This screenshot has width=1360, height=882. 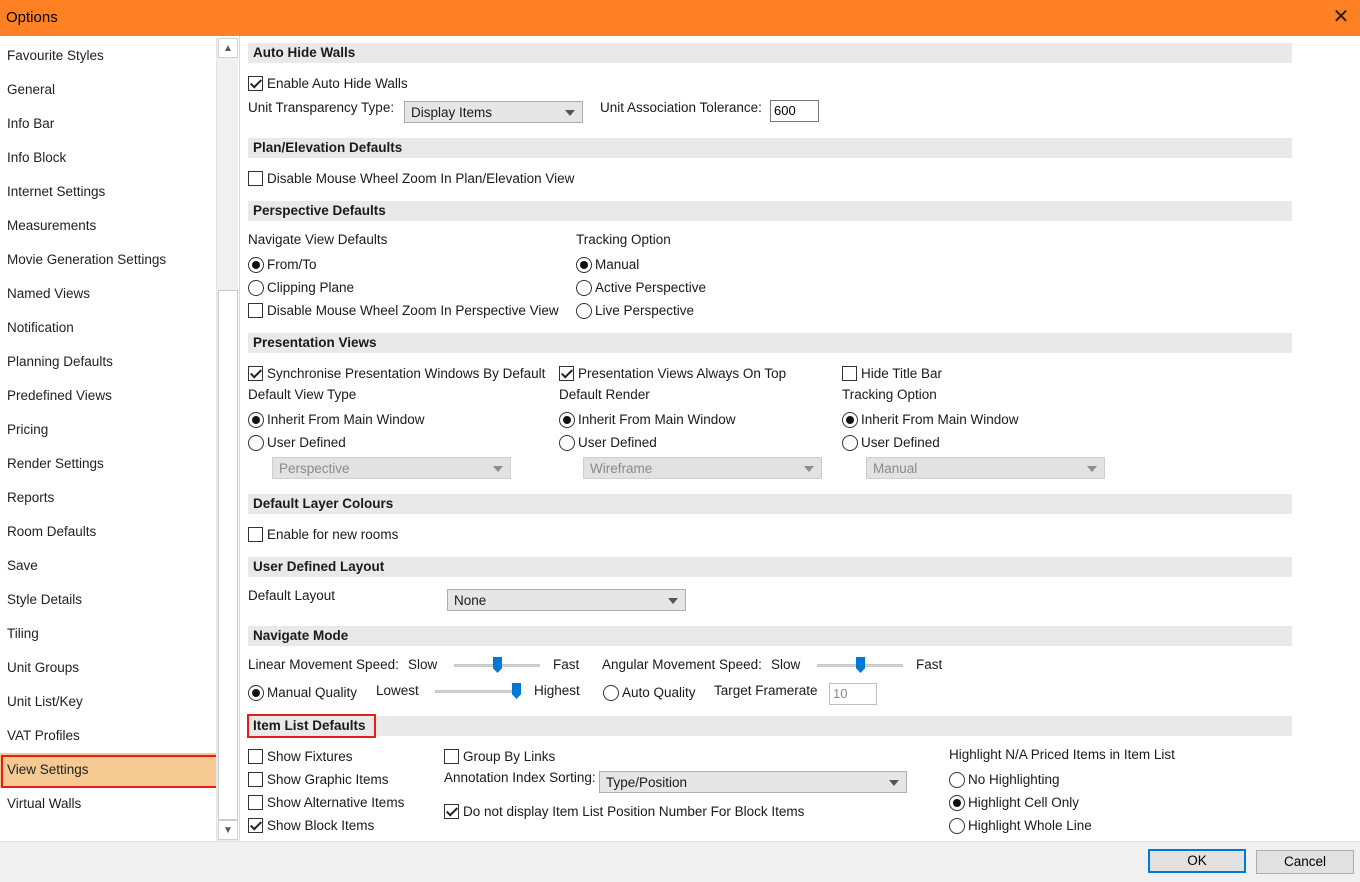 What do you see at coordinates (228, 830) in the screenshot?
I see `scroll-down-icon: ▼` at bounding box center [228, 830].